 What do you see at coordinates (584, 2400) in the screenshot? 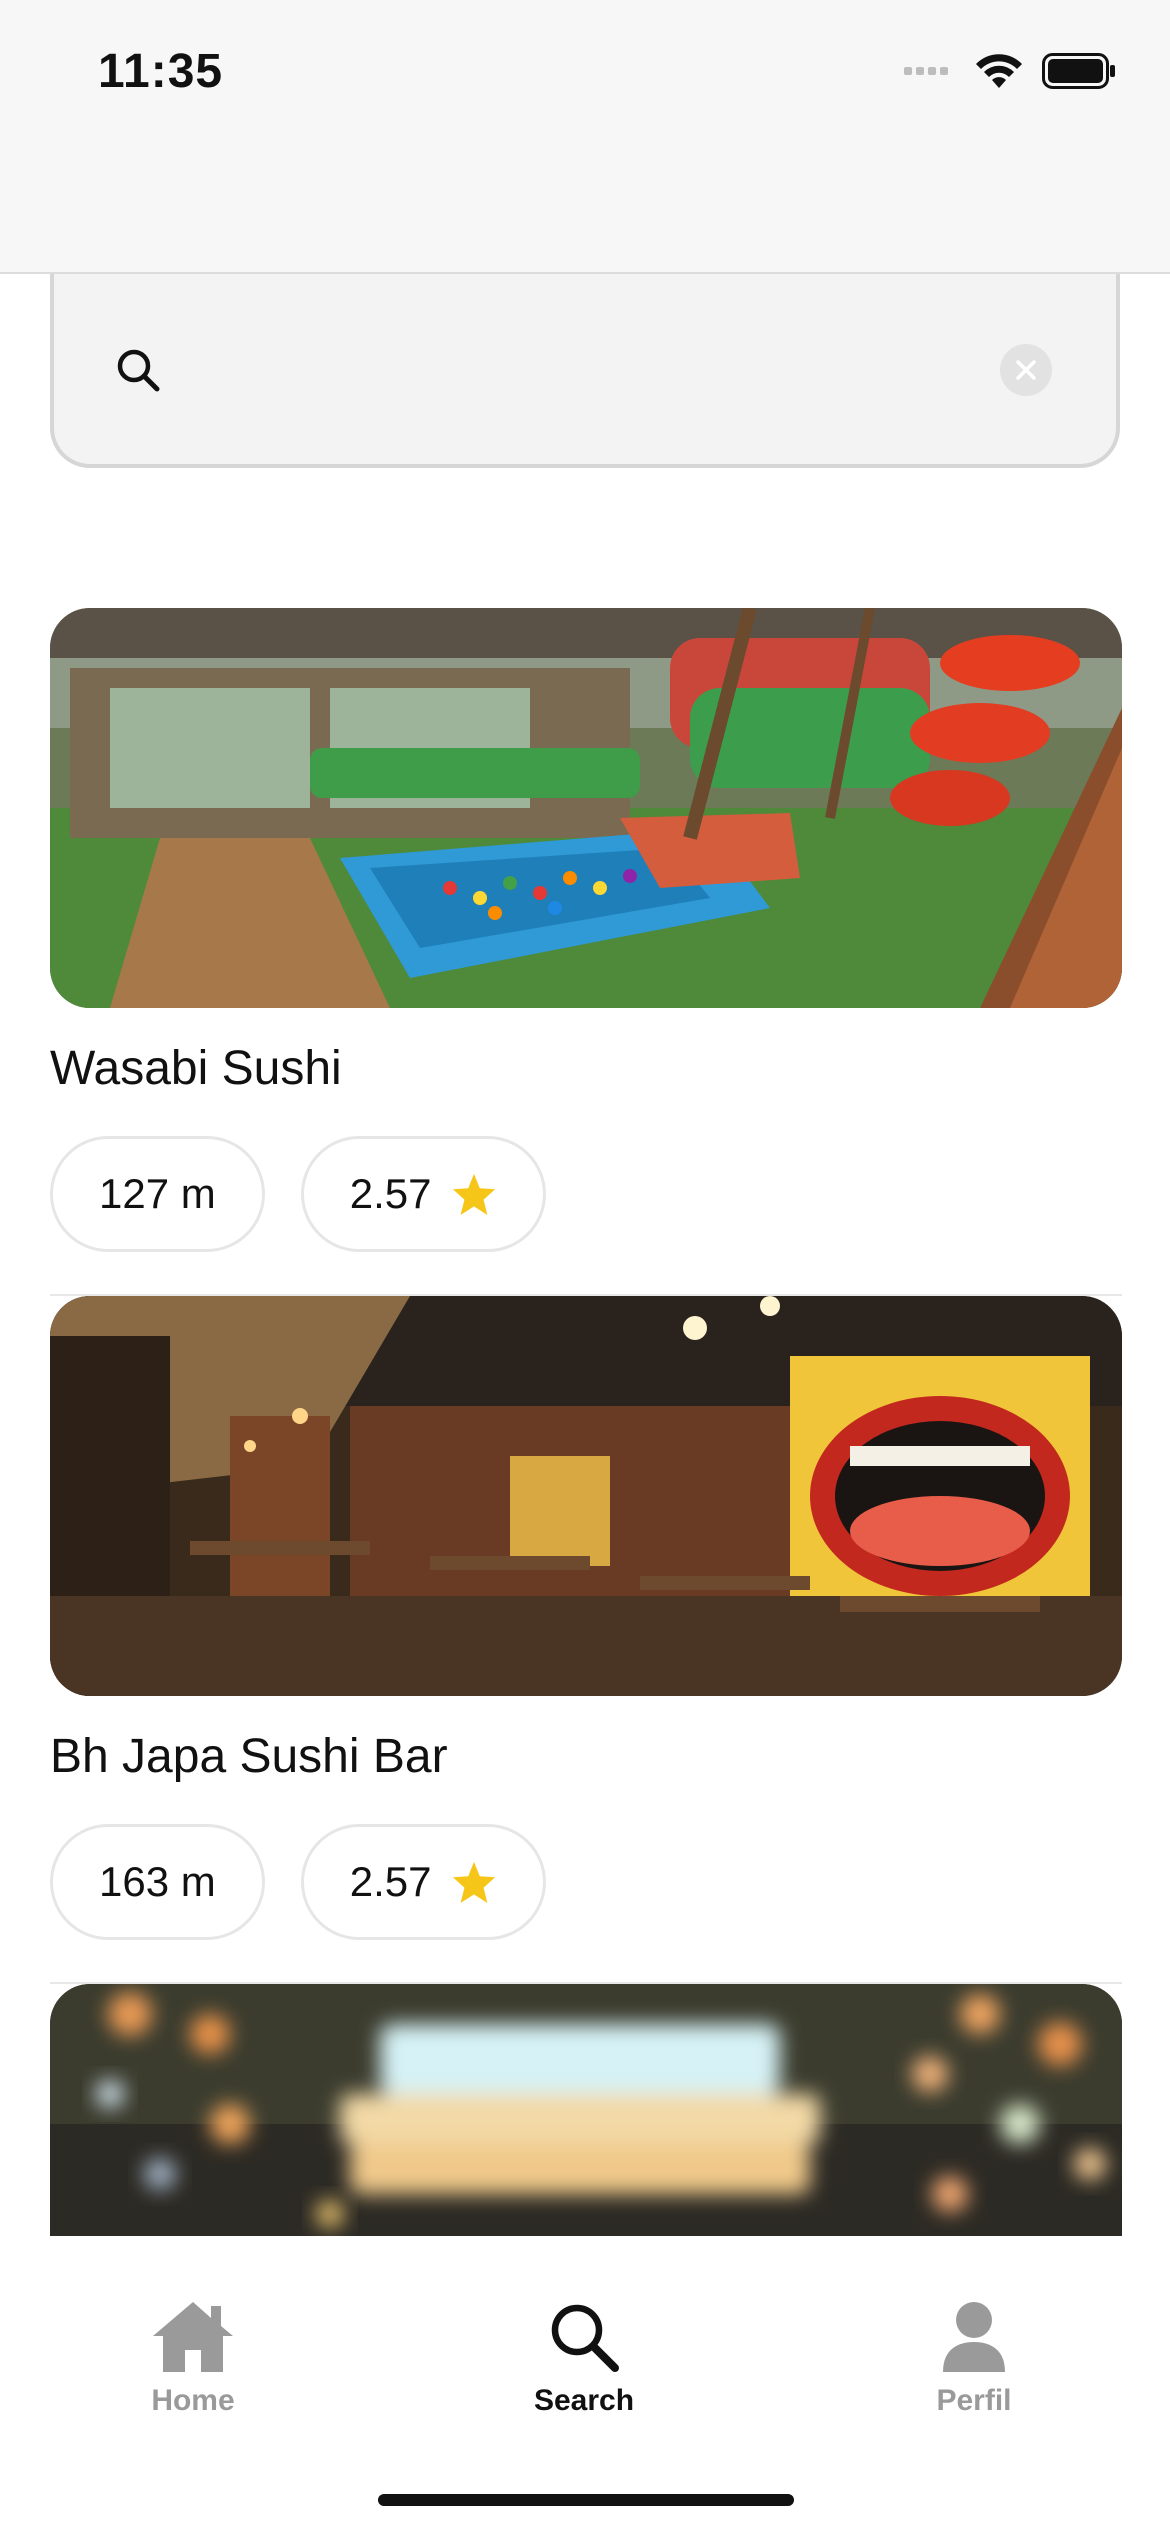
I see `tab-label: Search` at bounding box center [584, 2400].